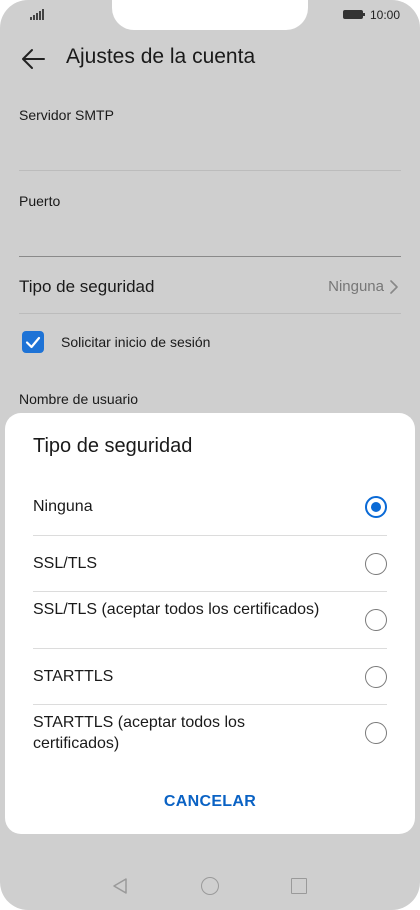 The image size is (420, 910). I want to click on radio-selected-icon, so click(376, 507).